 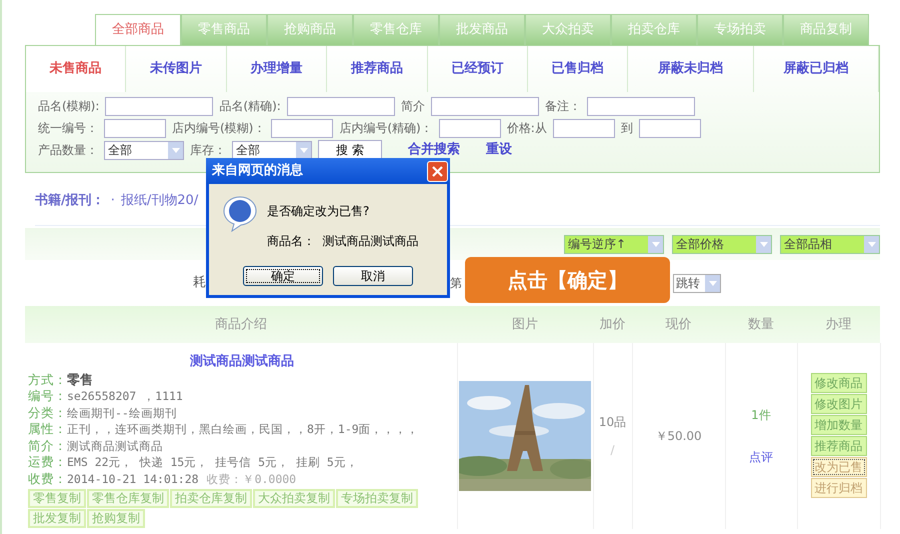 What do you see at coordinates (47, 461) in the screenshot?
I see `detail-label: 运费：` at bounding box center [47, 461].